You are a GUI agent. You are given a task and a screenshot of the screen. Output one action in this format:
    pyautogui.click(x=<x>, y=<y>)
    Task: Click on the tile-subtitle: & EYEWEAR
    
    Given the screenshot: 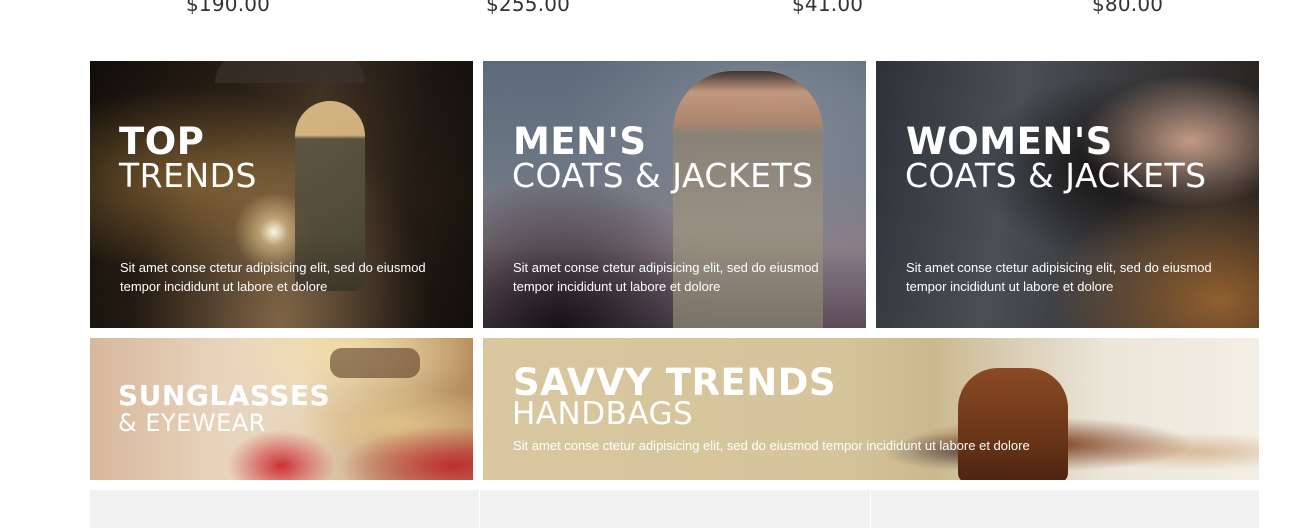 What is the action you would take?
    pyautogui.click(x=192, y=423)
    